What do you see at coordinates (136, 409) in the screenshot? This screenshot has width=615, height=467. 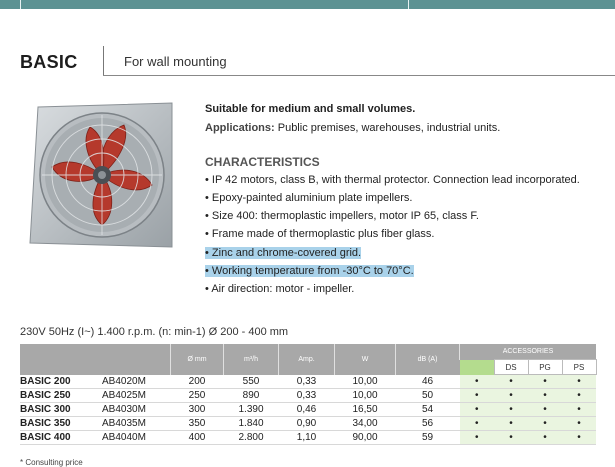 I see `code-cell: AB4030M` at bounding box center [136, 409].